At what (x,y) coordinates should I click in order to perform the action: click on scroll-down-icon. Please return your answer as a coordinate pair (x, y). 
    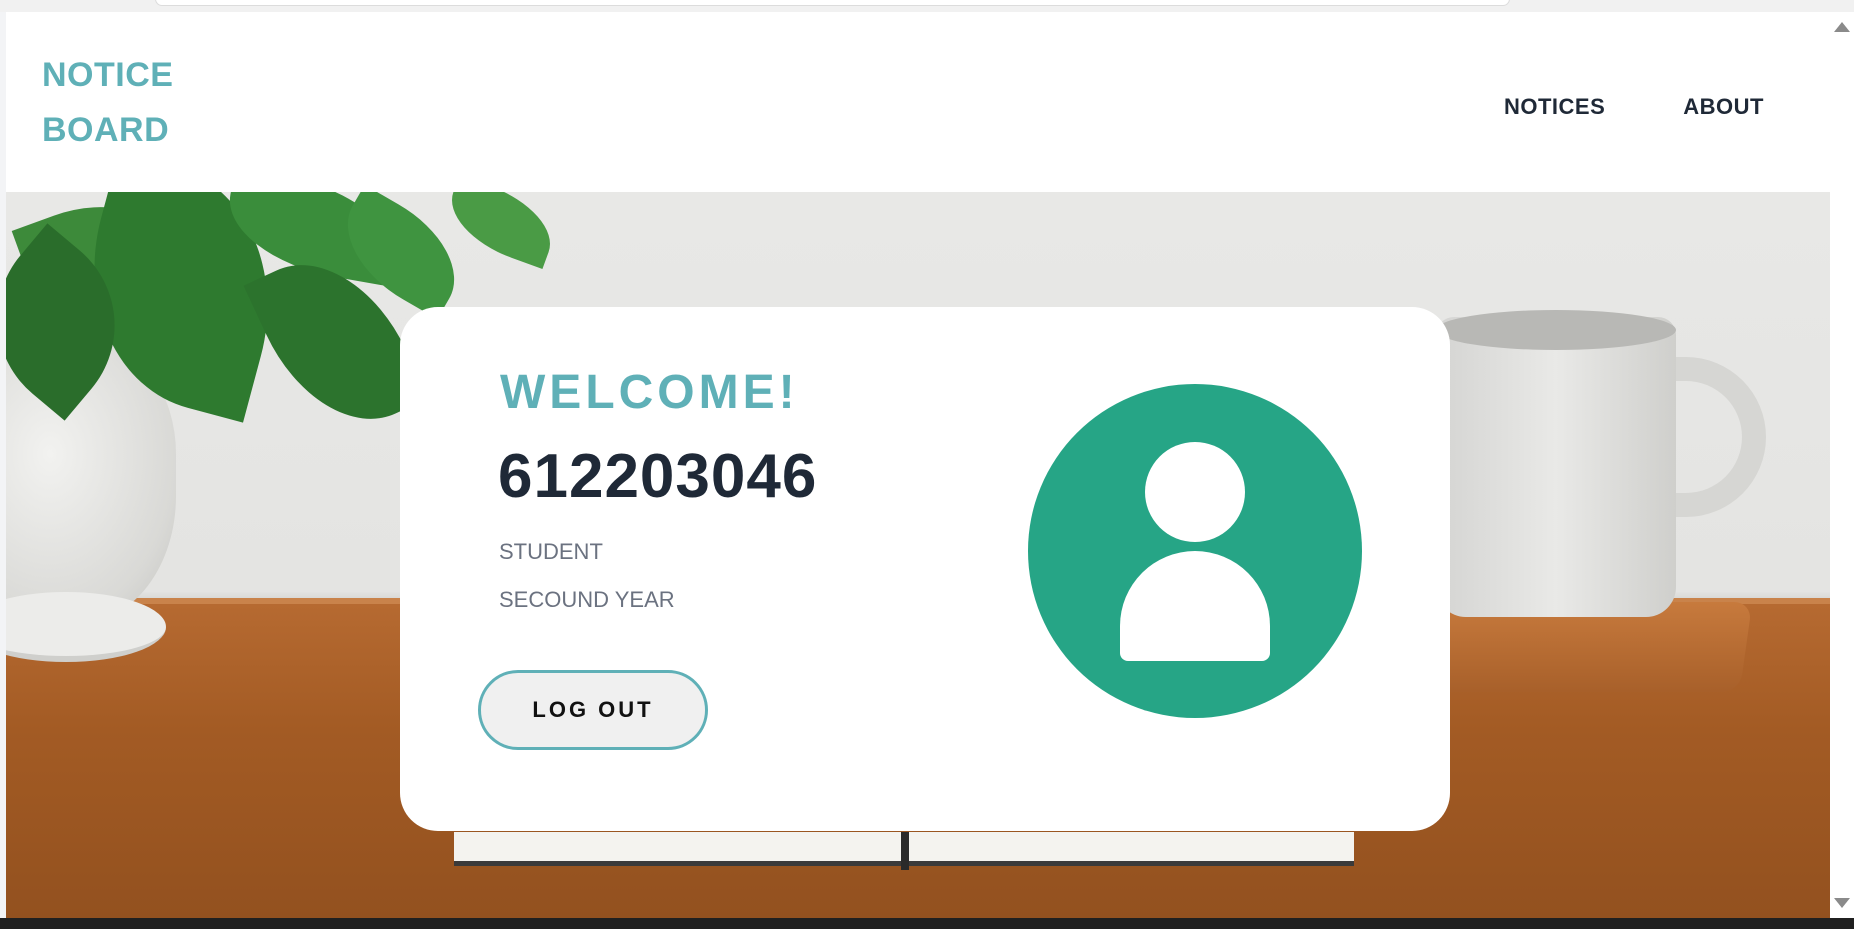
    Looking at the image, I should click on (1842, 903).